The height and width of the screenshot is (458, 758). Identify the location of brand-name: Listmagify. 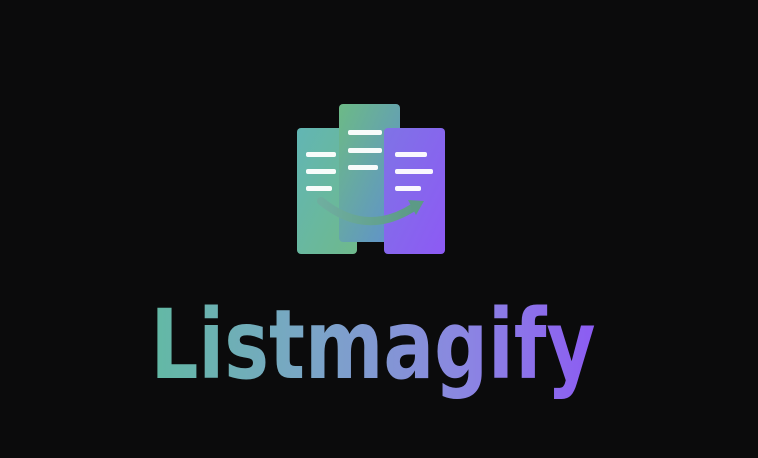
(373, 346).